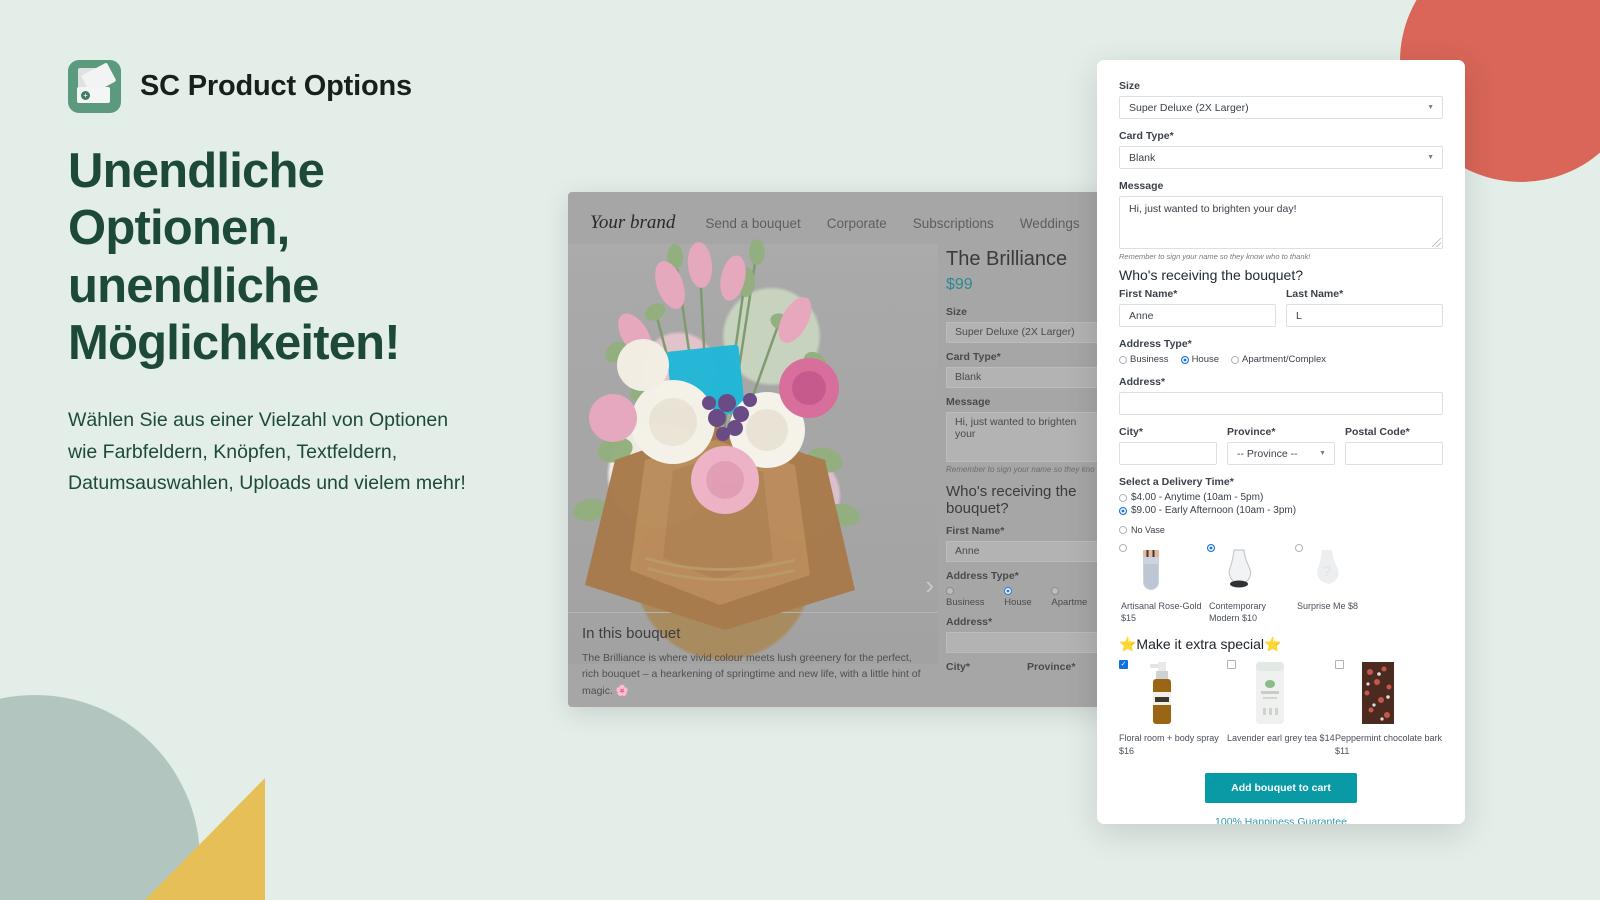 This screenshot has width=1600, height=900. Describe the element at coordinates (1281, 497) in the screenshot. I see `radio-delivery-anytime: $4.00 - Anytime (10am - 5pm)` at that location.